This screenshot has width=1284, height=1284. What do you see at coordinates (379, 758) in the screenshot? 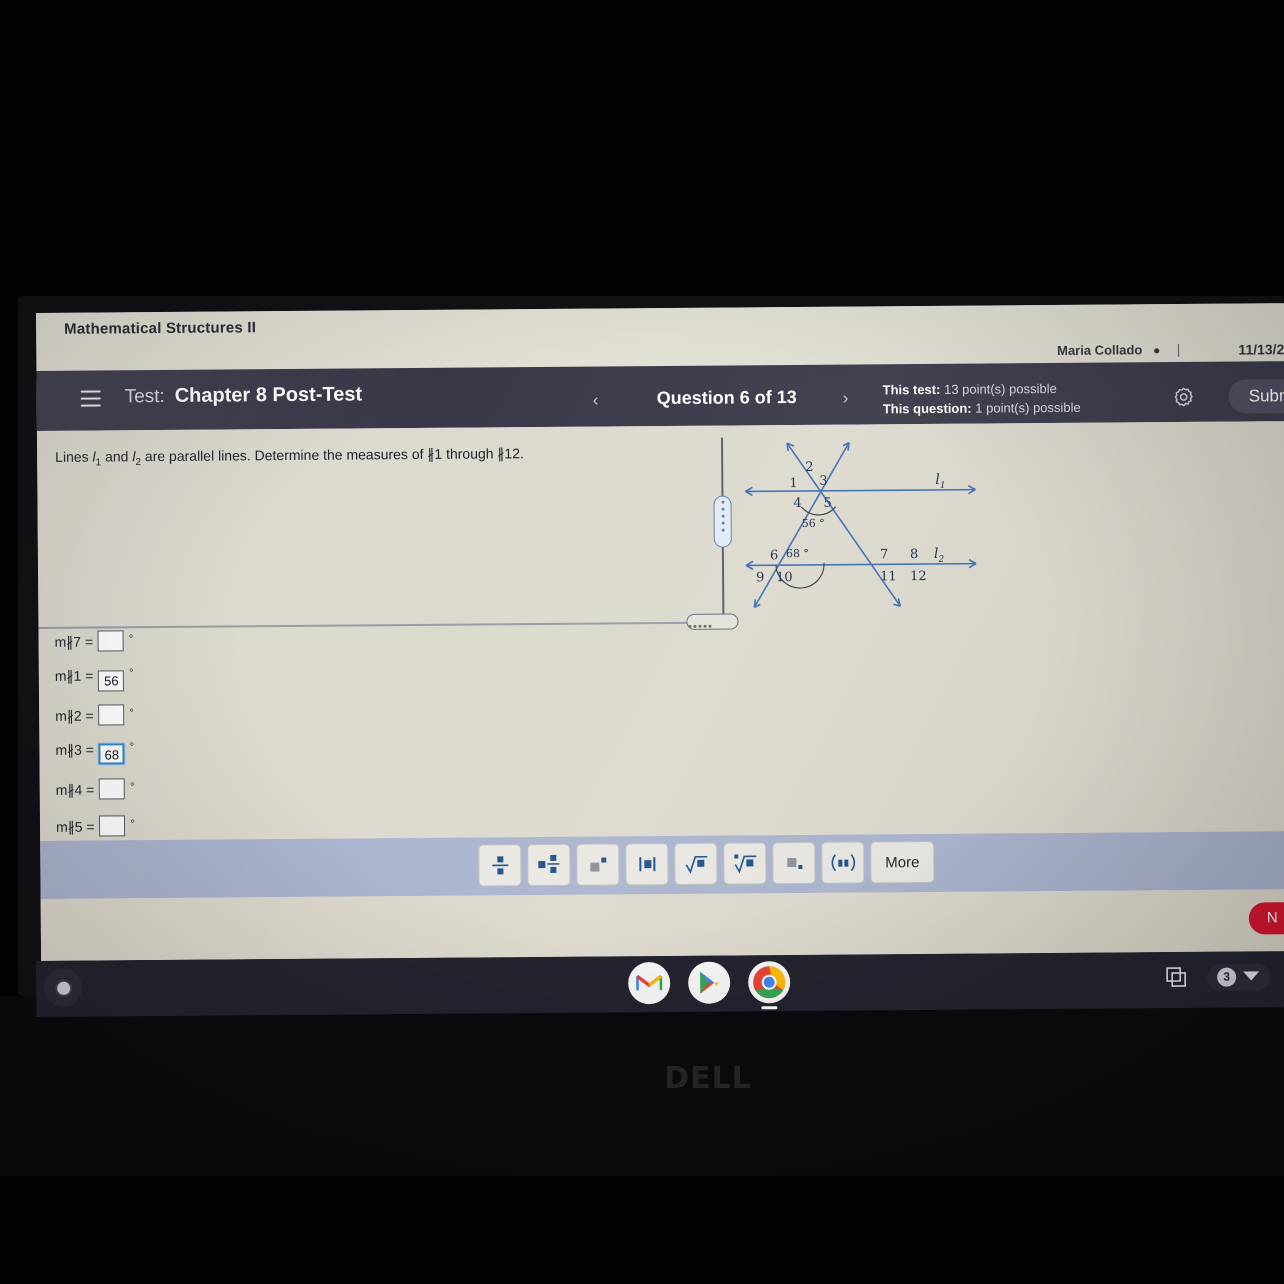
I see `answer-row: m∦3 = 68 °` at bounding box center [379, 758].